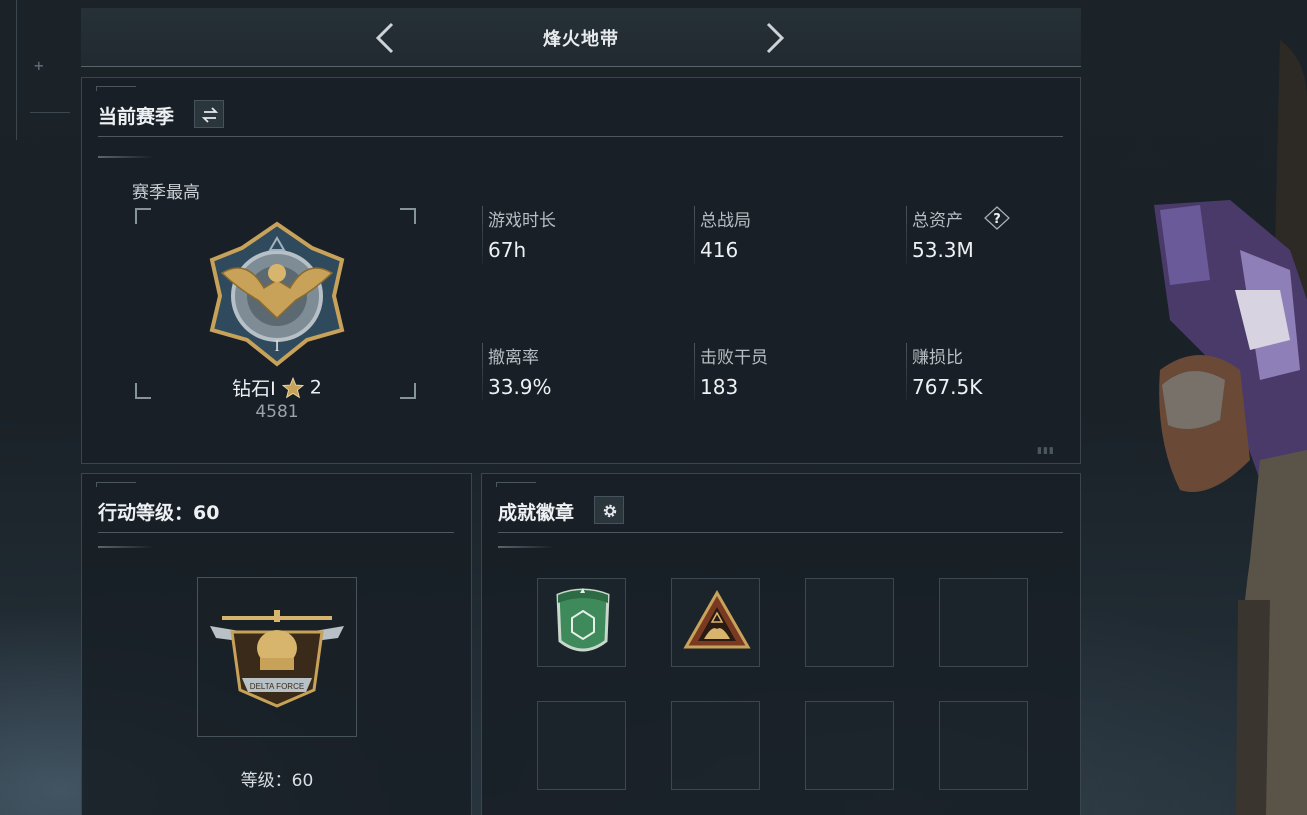 The width and height of the screenshot is (1307, 815). Describe the element at coordinates (719, 250) in the screenshot. I see `stat-value: 416` at that location.